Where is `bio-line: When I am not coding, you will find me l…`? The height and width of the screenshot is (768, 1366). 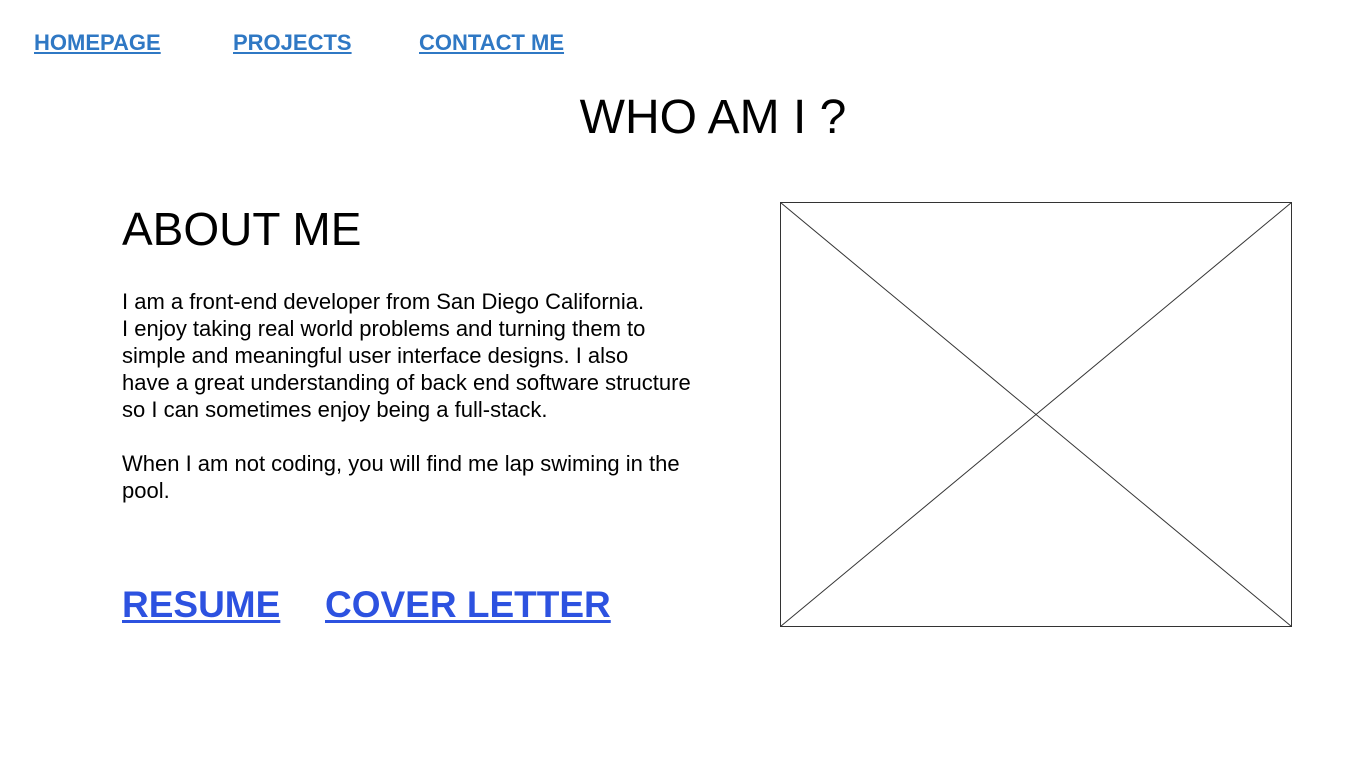
bio-line: When I am not coding, you will find me l… is located at coordinates (401, 463).